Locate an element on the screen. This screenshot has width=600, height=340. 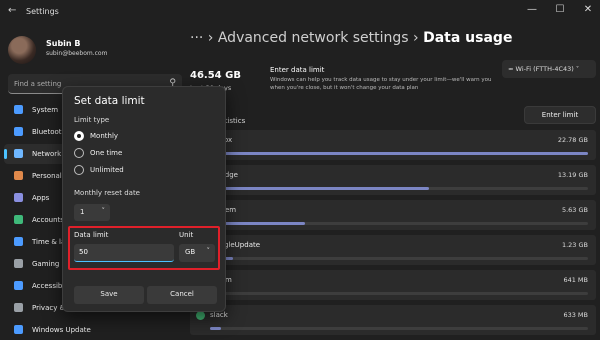
app-usage-value: 641 MB is located at coordinates (575, 280).